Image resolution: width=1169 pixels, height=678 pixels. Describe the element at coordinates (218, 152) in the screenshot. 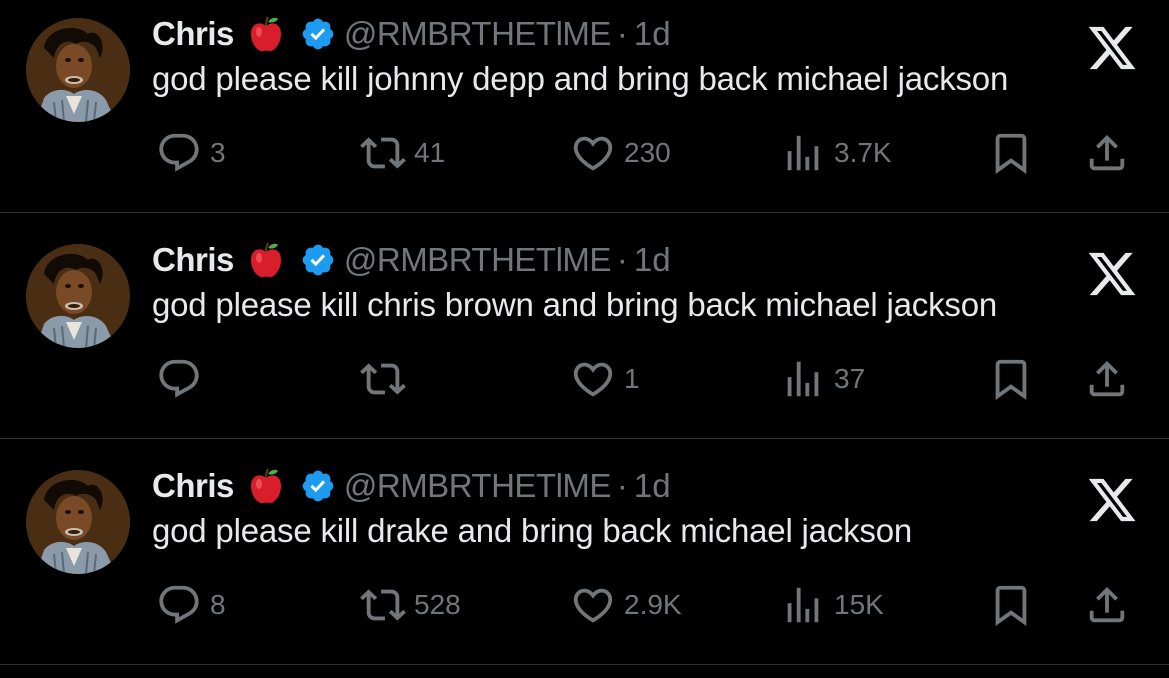

I see `reply-count: 3` at that location.